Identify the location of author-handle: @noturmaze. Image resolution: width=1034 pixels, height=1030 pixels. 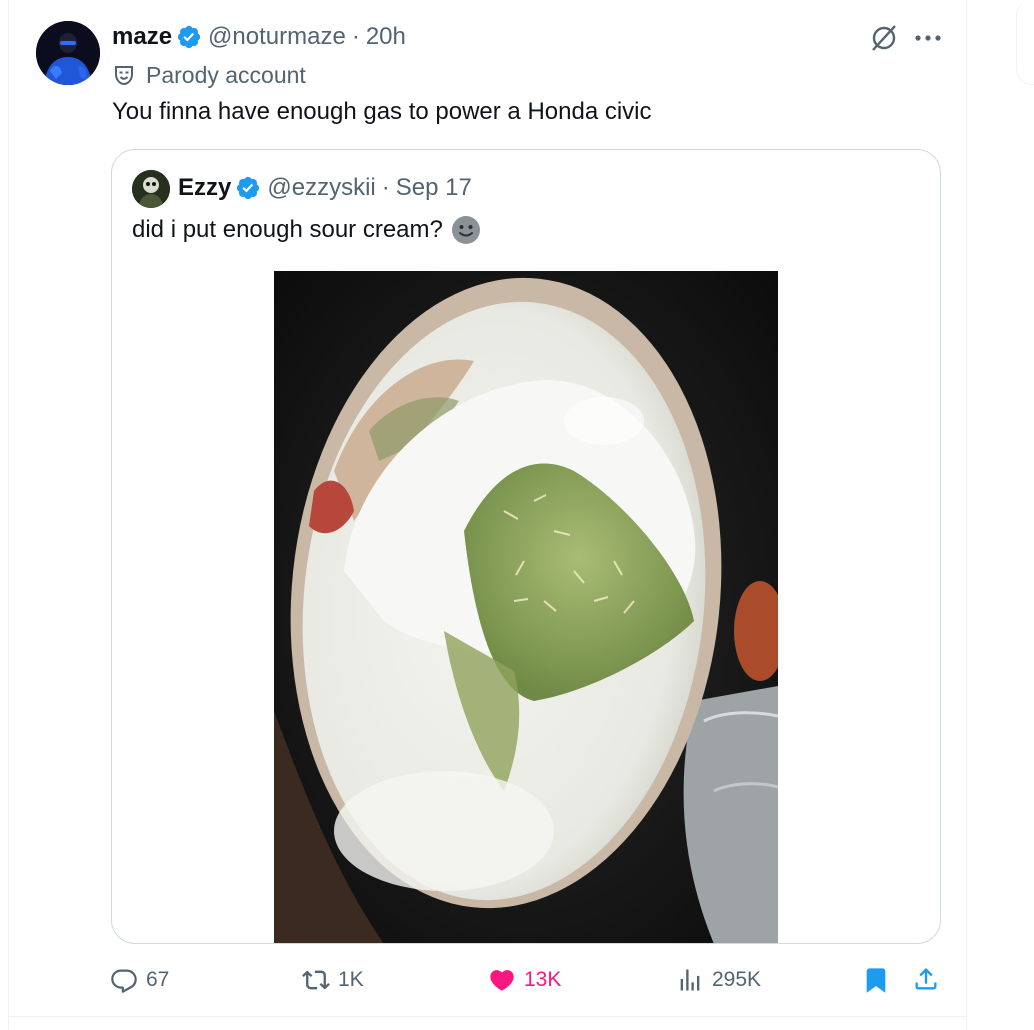
(277, 37).